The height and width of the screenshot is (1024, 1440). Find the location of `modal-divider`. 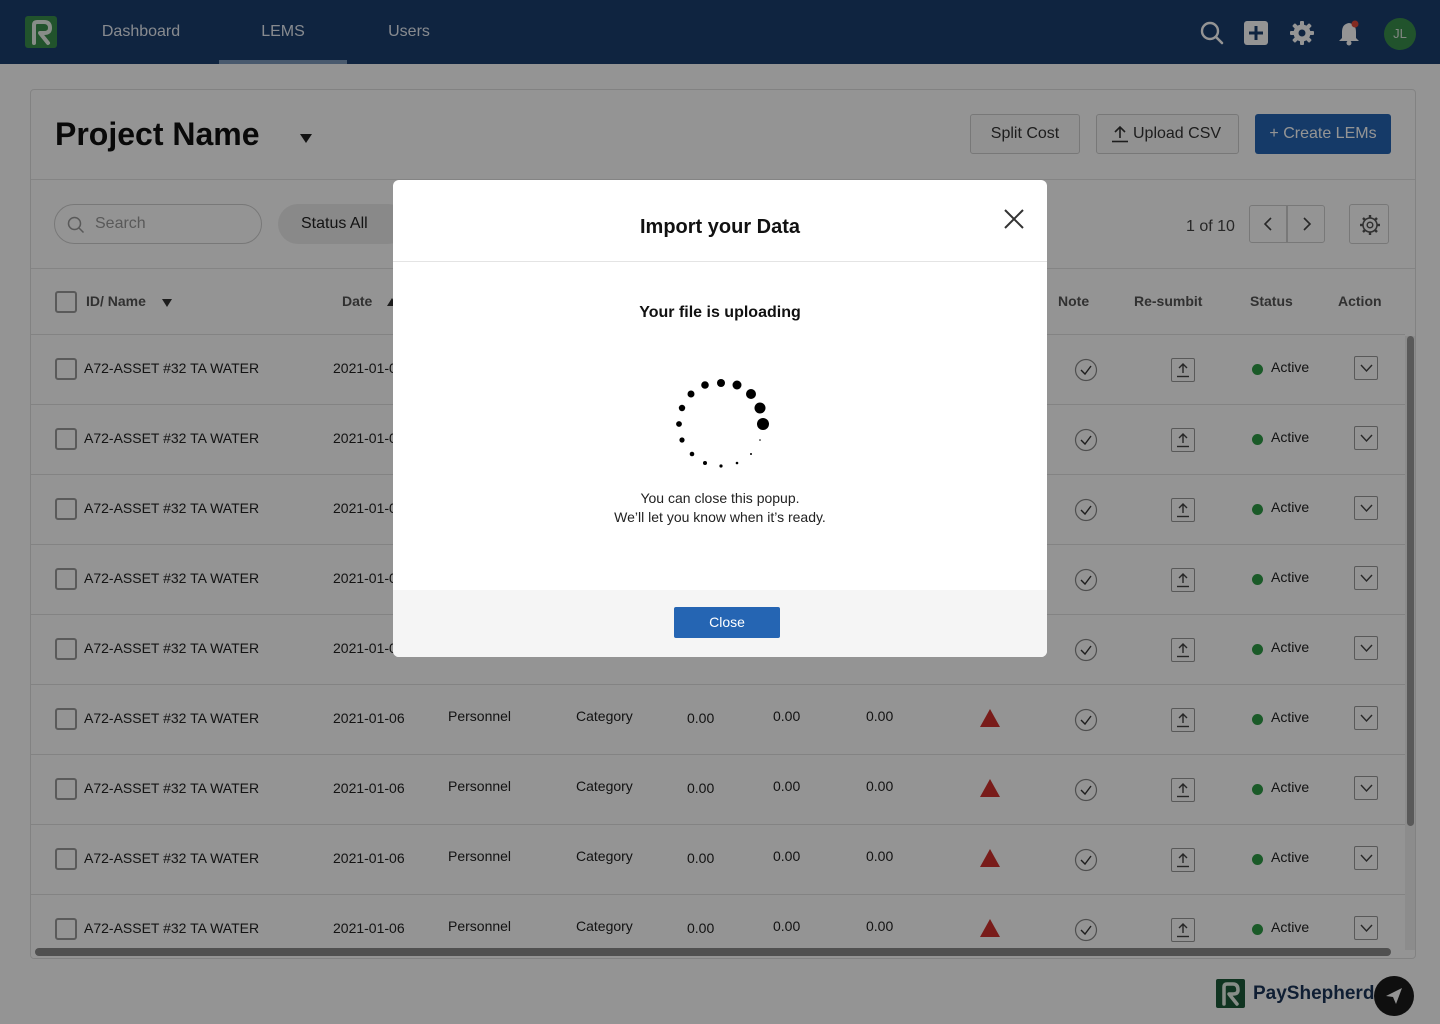

modal-divider is located at coordinates (720, 261).